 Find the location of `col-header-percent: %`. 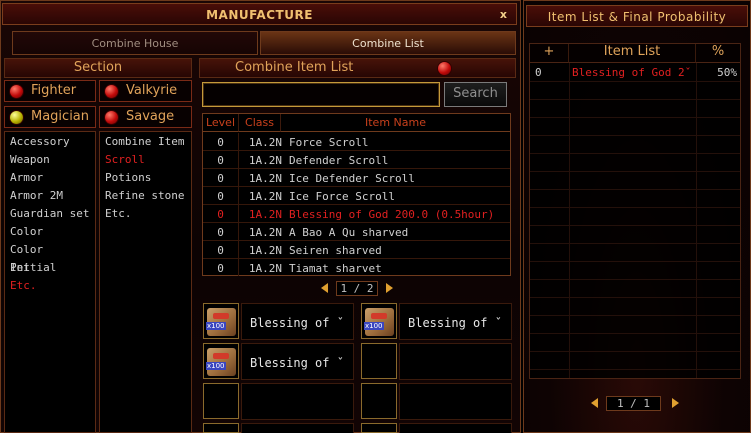

col-header-percent: % is located at coordinates (718, 53).